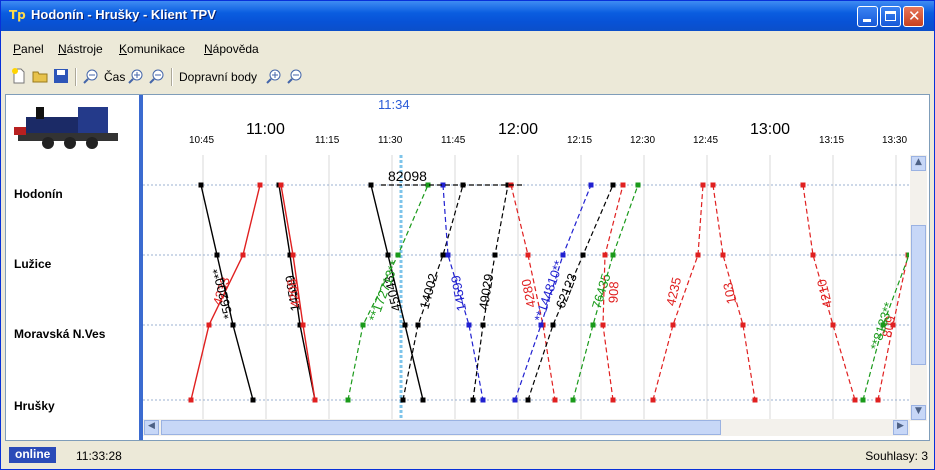  What do you see at coordinates (824, 294) in the screenshot?
I see `train-number-label: 4210` at bounding box center [824, 294].